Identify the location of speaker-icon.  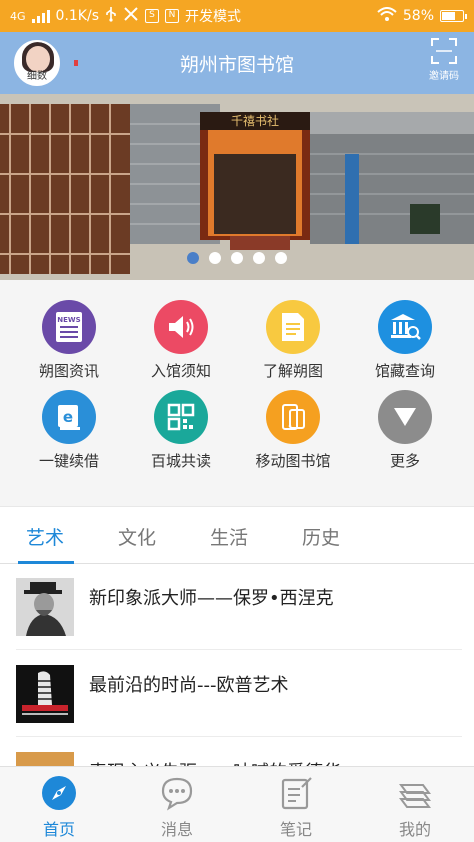
(181, 327).